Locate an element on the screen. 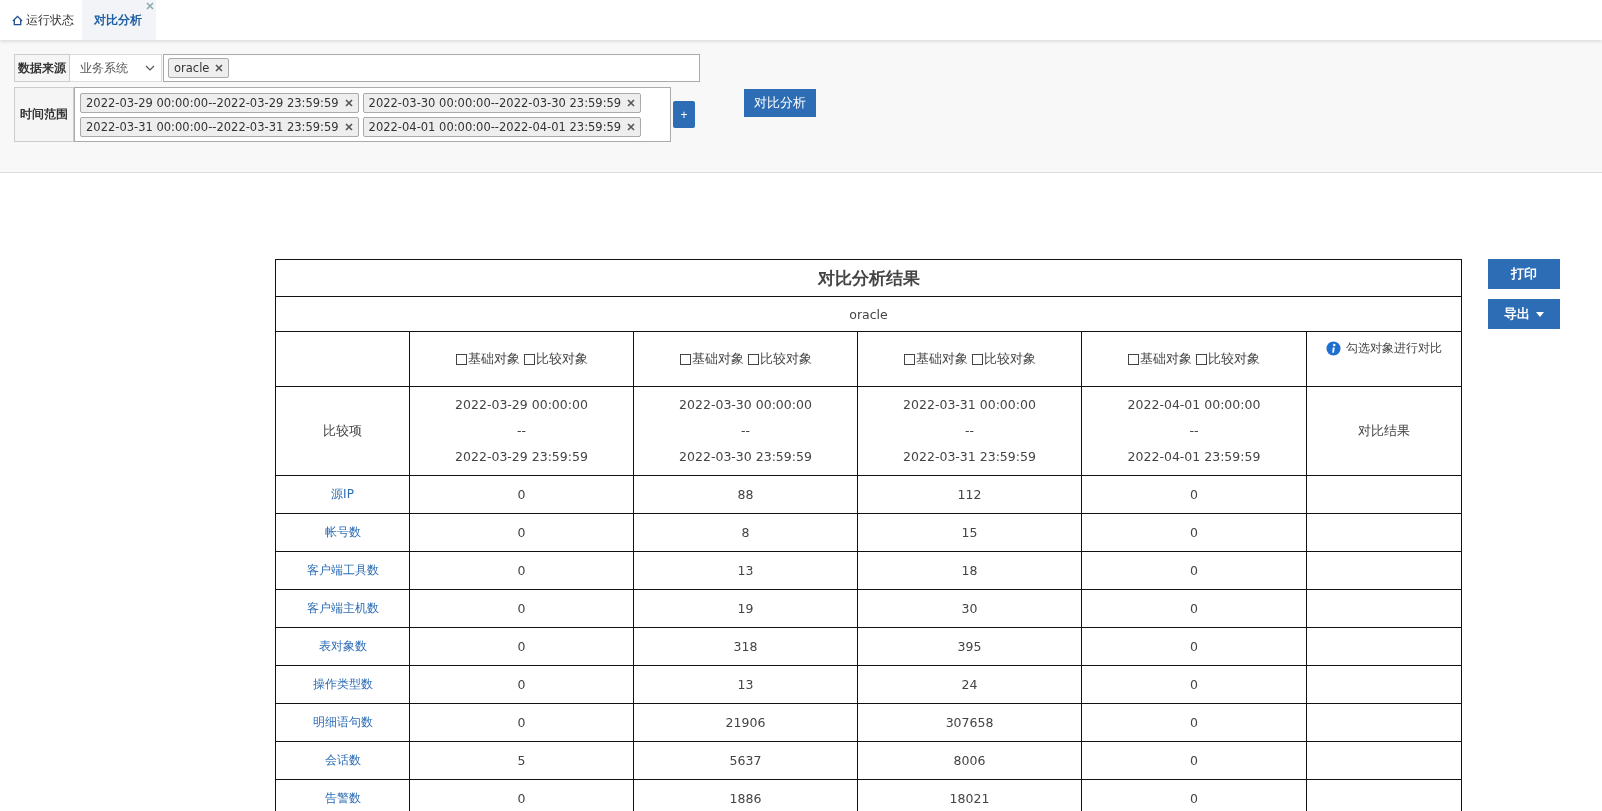  item-link: 明细语句数 is located at coordinates (342, 722).